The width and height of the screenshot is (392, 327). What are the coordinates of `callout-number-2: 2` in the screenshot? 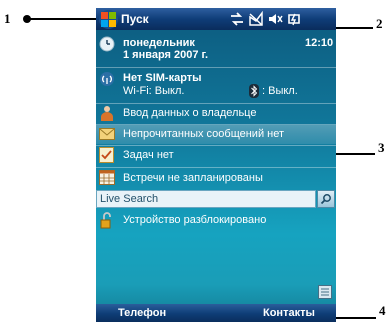 It's located at (379, 23).